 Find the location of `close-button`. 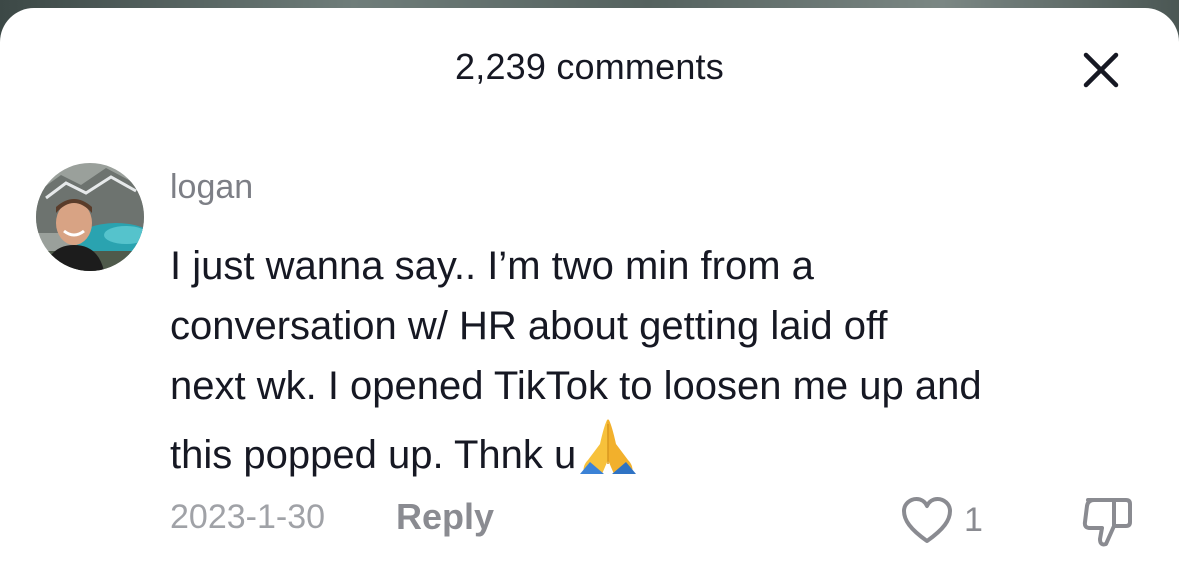

close-button is located at coordinates (1101, 70).